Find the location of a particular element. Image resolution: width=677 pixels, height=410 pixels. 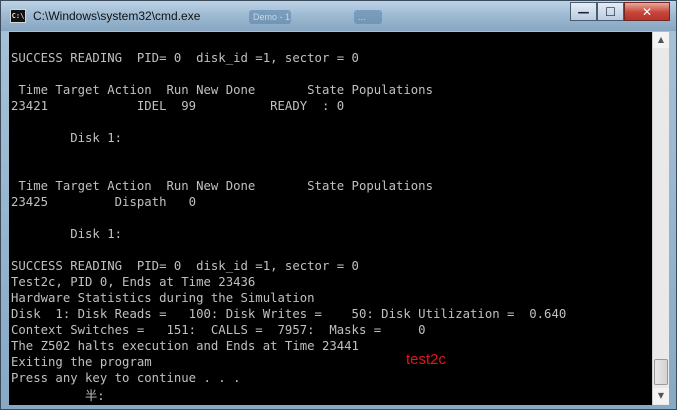

scroll-thumb is located at coordinates (661, 372).